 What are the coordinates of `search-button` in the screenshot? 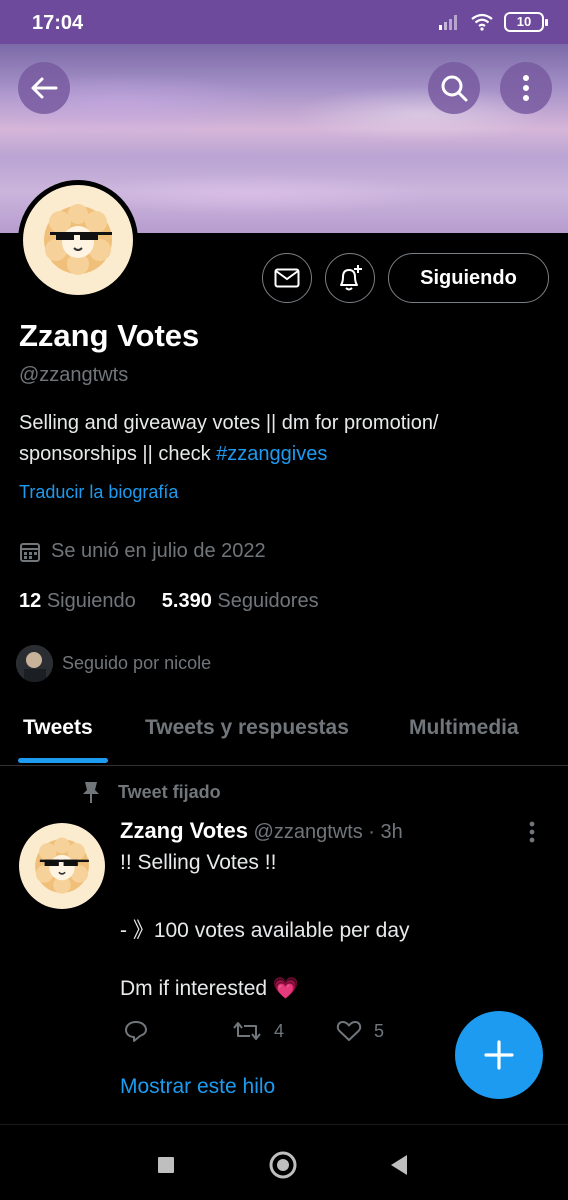 It's located at (454, 88).